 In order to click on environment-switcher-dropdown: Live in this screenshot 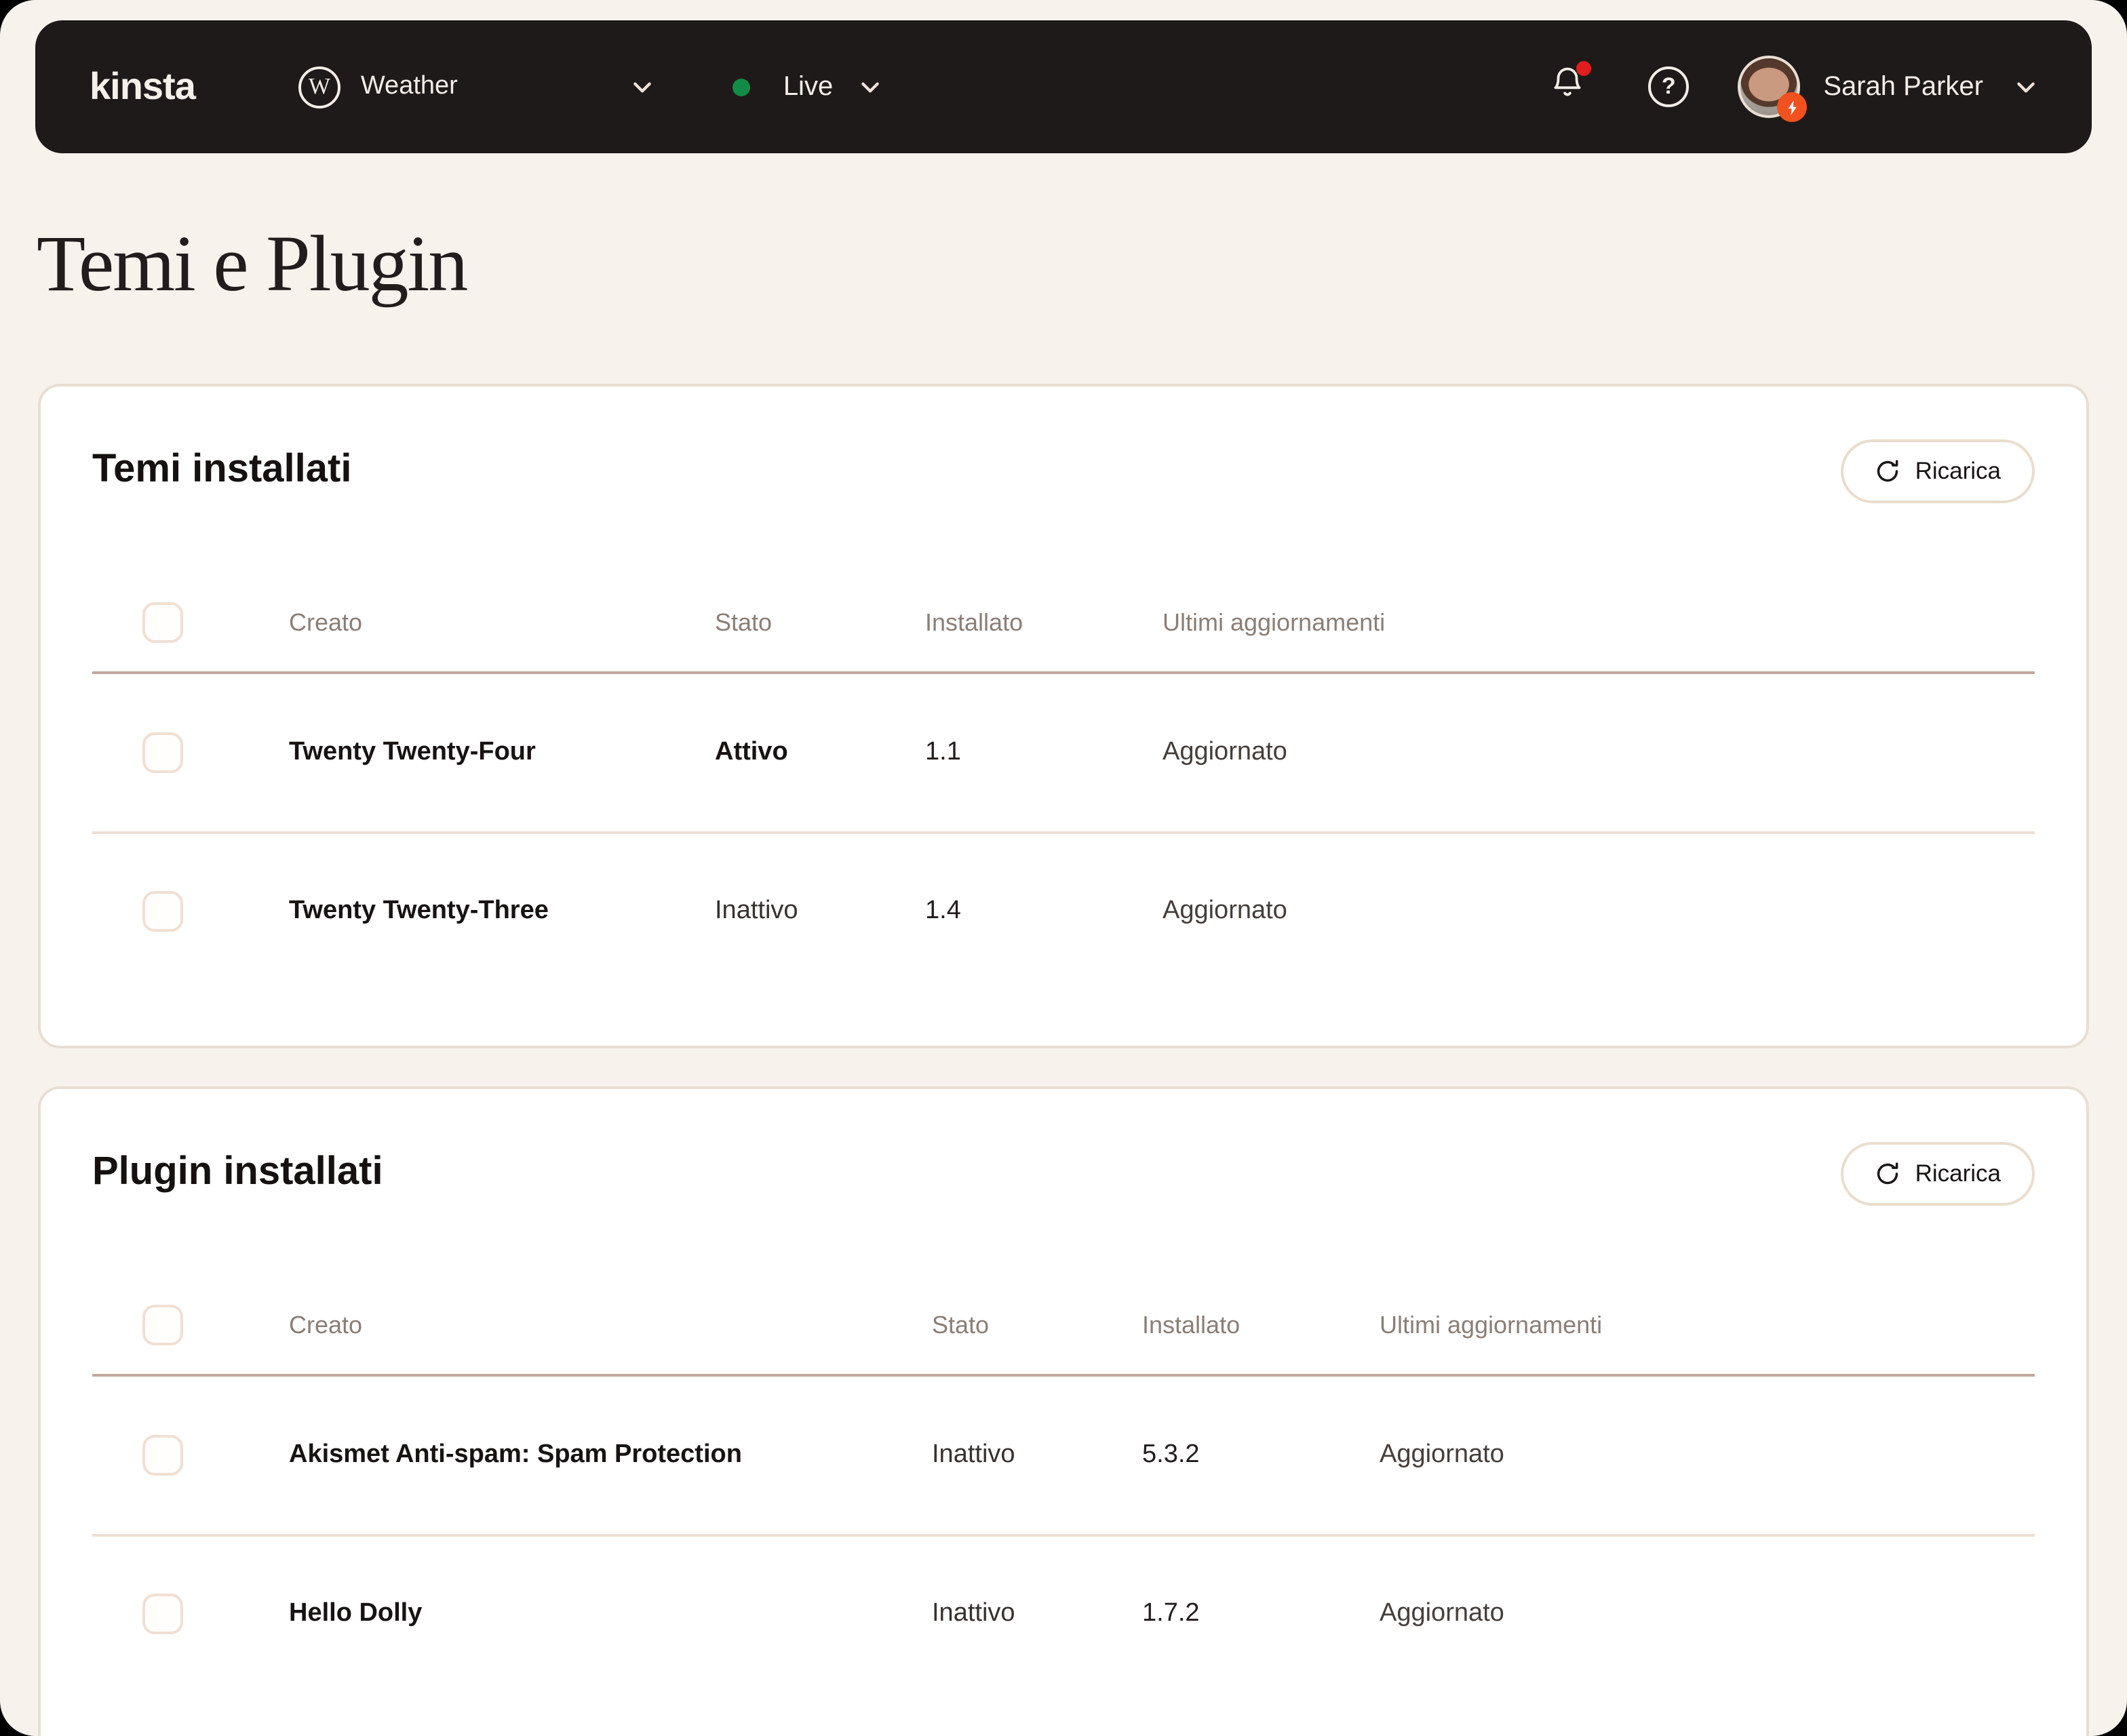, I will do `click(807, 86)`.